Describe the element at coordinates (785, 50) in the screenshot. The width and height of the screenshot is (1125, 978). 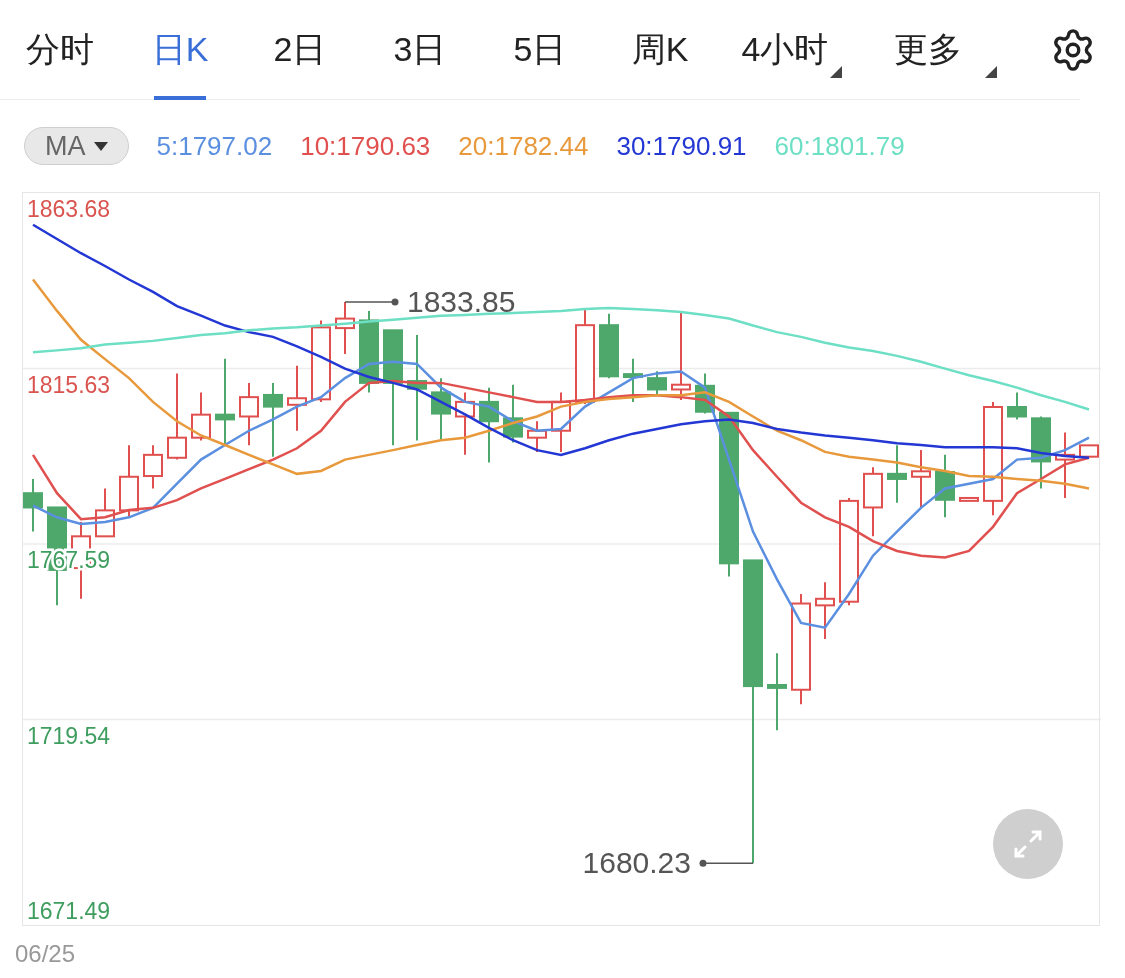
I see `tab: 4小时` at that location.